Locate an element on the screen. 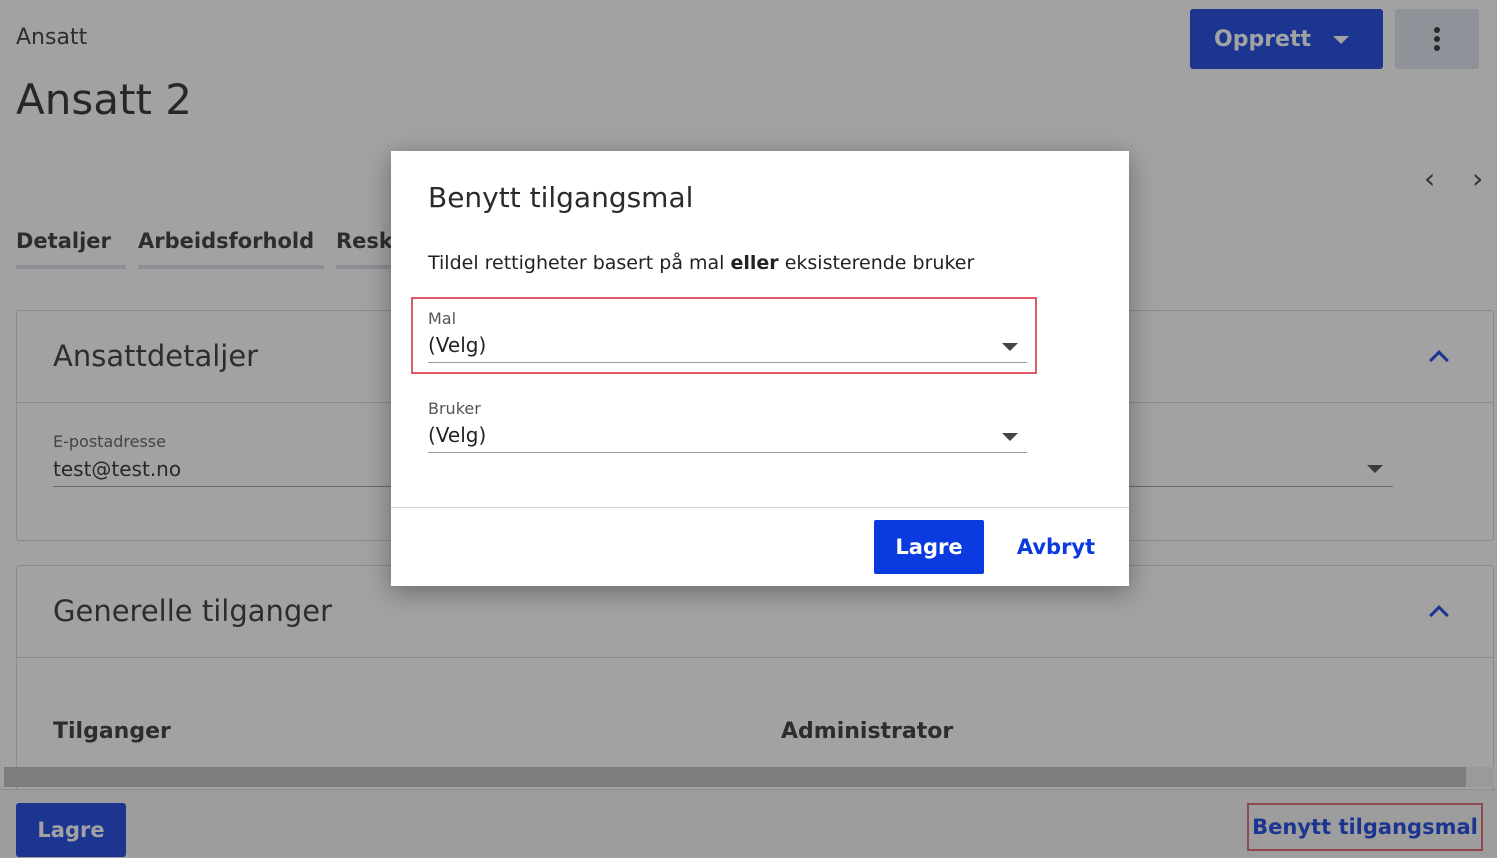 Image resolution: width=1497 pixels, height=858 pixels. template-underline is located at coordinates (727, 362).